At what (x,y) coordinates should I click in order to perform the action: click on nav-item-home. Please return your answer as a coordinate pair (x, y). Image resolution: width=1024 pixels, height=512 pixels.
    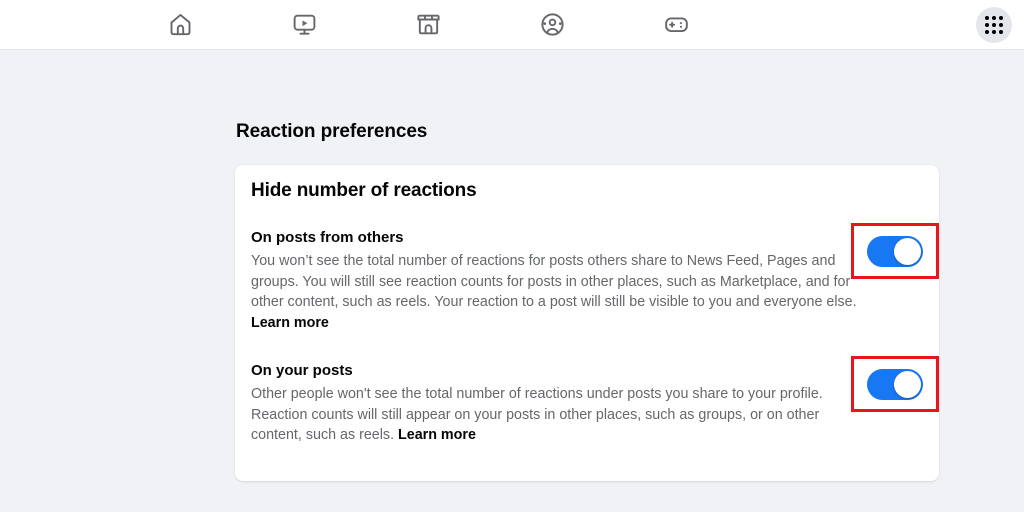
    Looking at the image, I should click on (180, 25).